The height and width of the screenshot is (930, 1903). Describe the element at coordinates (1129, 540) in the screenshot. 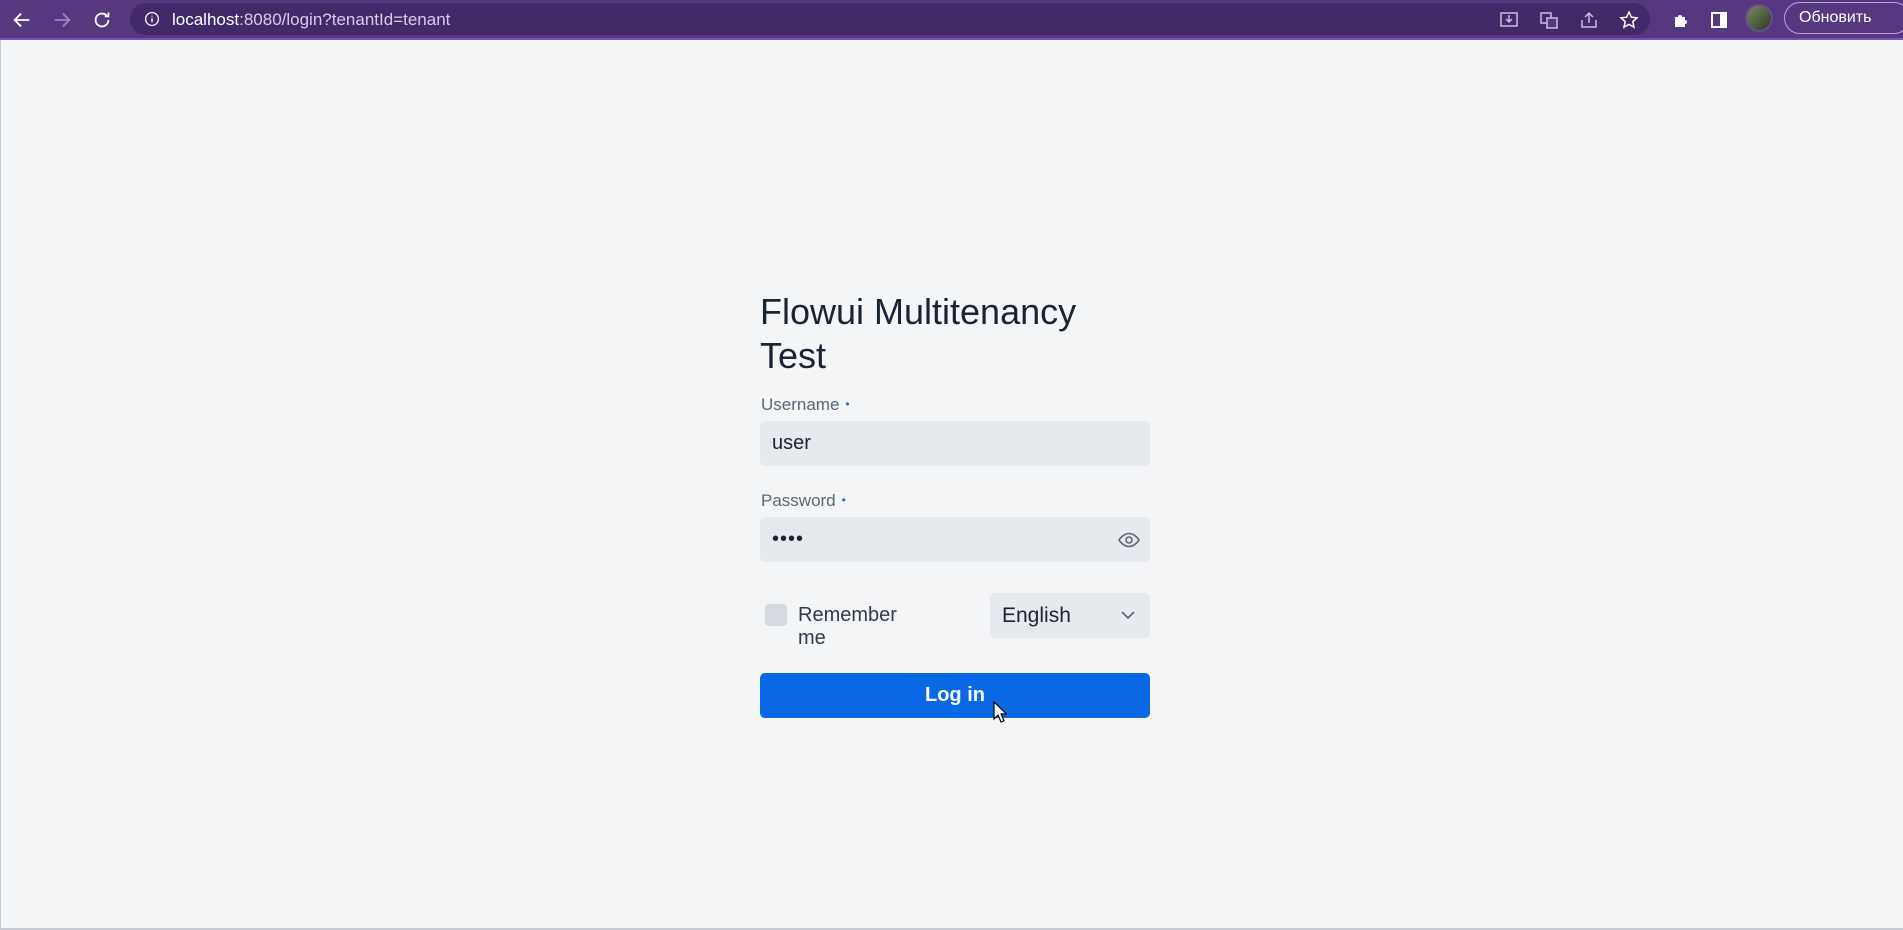

I see `show-password-icon` at that location.